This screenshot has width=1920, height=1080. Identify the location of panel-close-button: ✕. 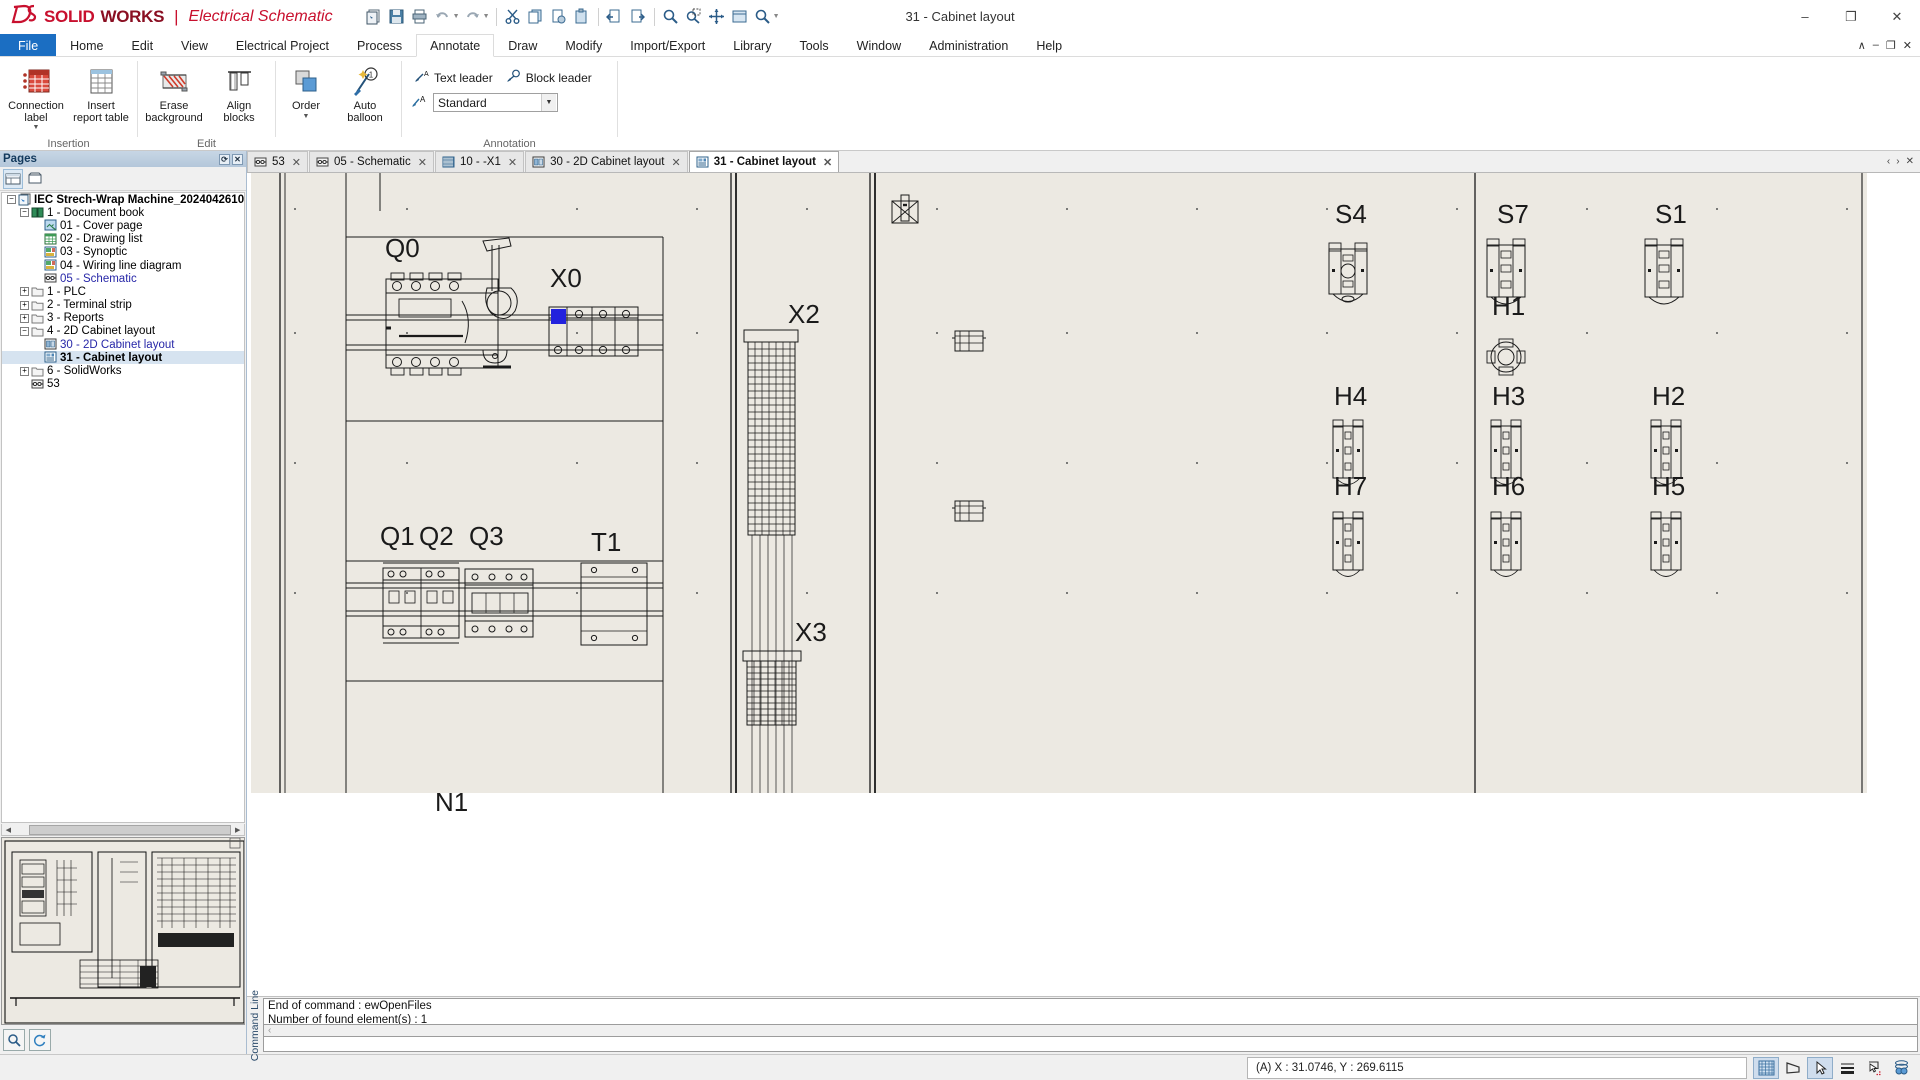
(237, 159).